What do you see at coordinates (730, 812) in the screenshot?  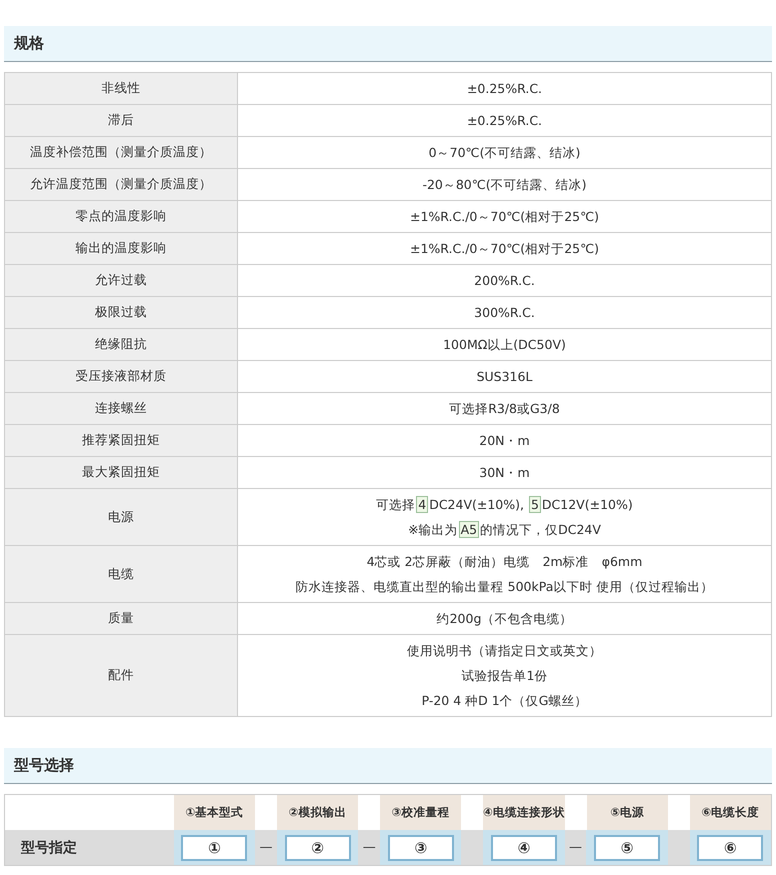 I see `column-header: ⑥电缆长度` at bounding box center [730, 812].